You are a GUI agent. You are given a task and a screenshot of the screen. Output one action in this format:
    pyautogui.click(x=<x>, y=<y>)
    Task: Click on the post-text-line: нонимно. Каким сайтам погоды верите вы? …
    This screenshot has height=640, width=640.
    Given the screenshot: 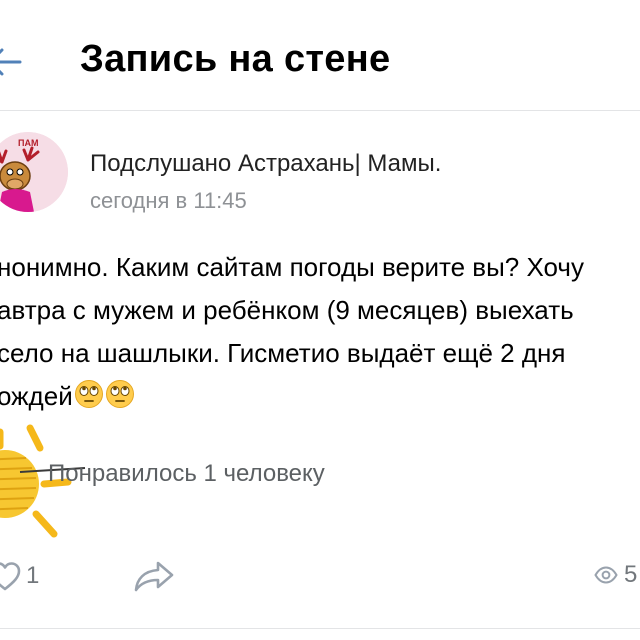 What is the action you would take?
    pyautogui.click(x=292, y=267)
    